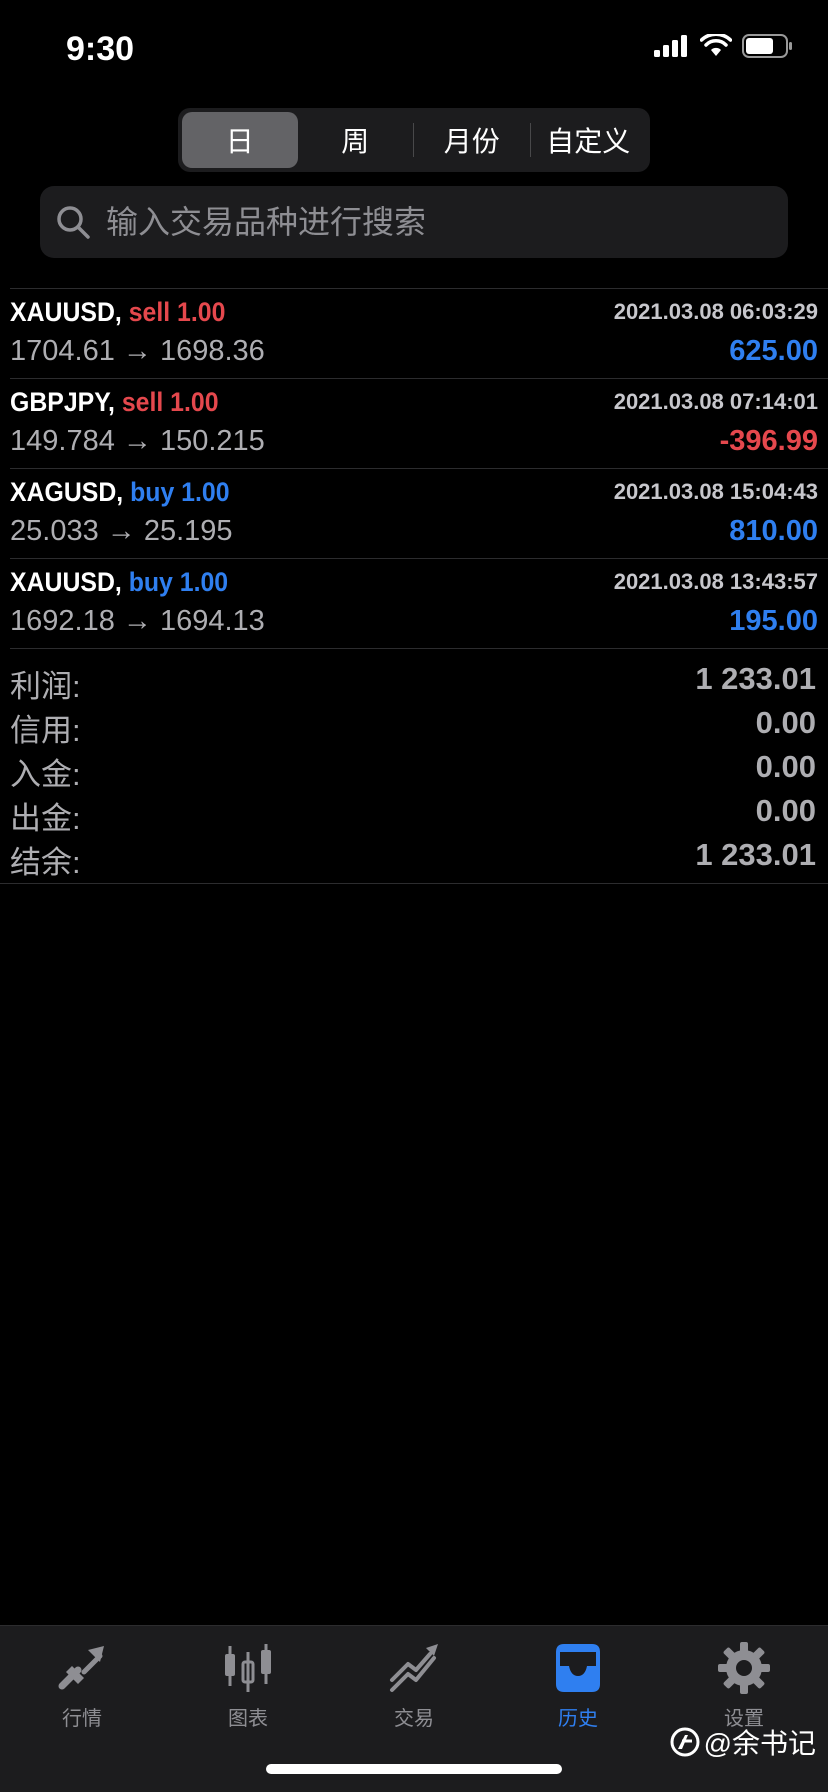 The width and height of the screenshot is (828, 1792). I want to click on cellular-signal-icon, so click(670, 46).